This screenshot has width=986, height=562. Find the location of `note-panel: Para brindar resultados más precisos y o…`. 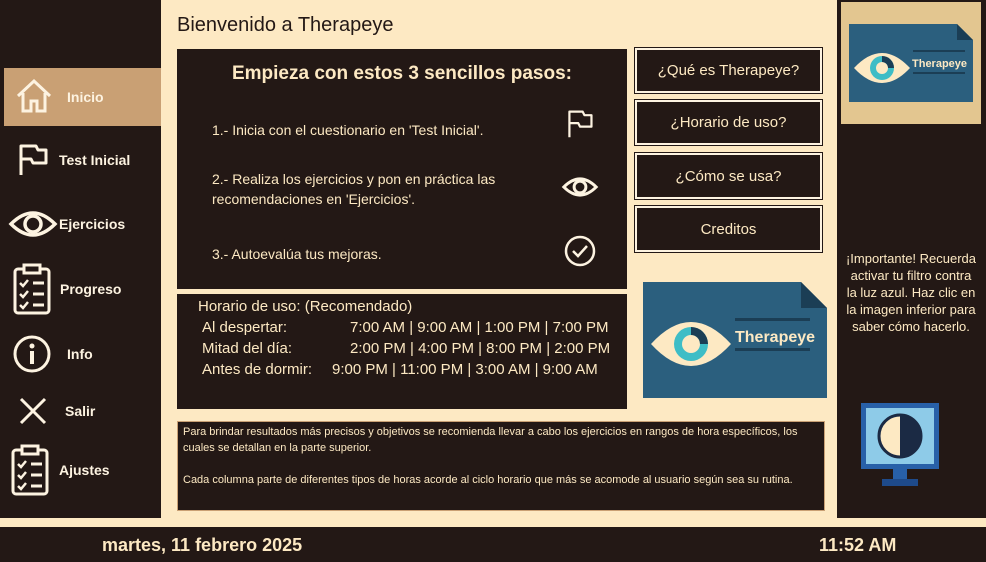

note-panel: Para brindar resultados más precisos y o… is located at coordinates (501, 466).